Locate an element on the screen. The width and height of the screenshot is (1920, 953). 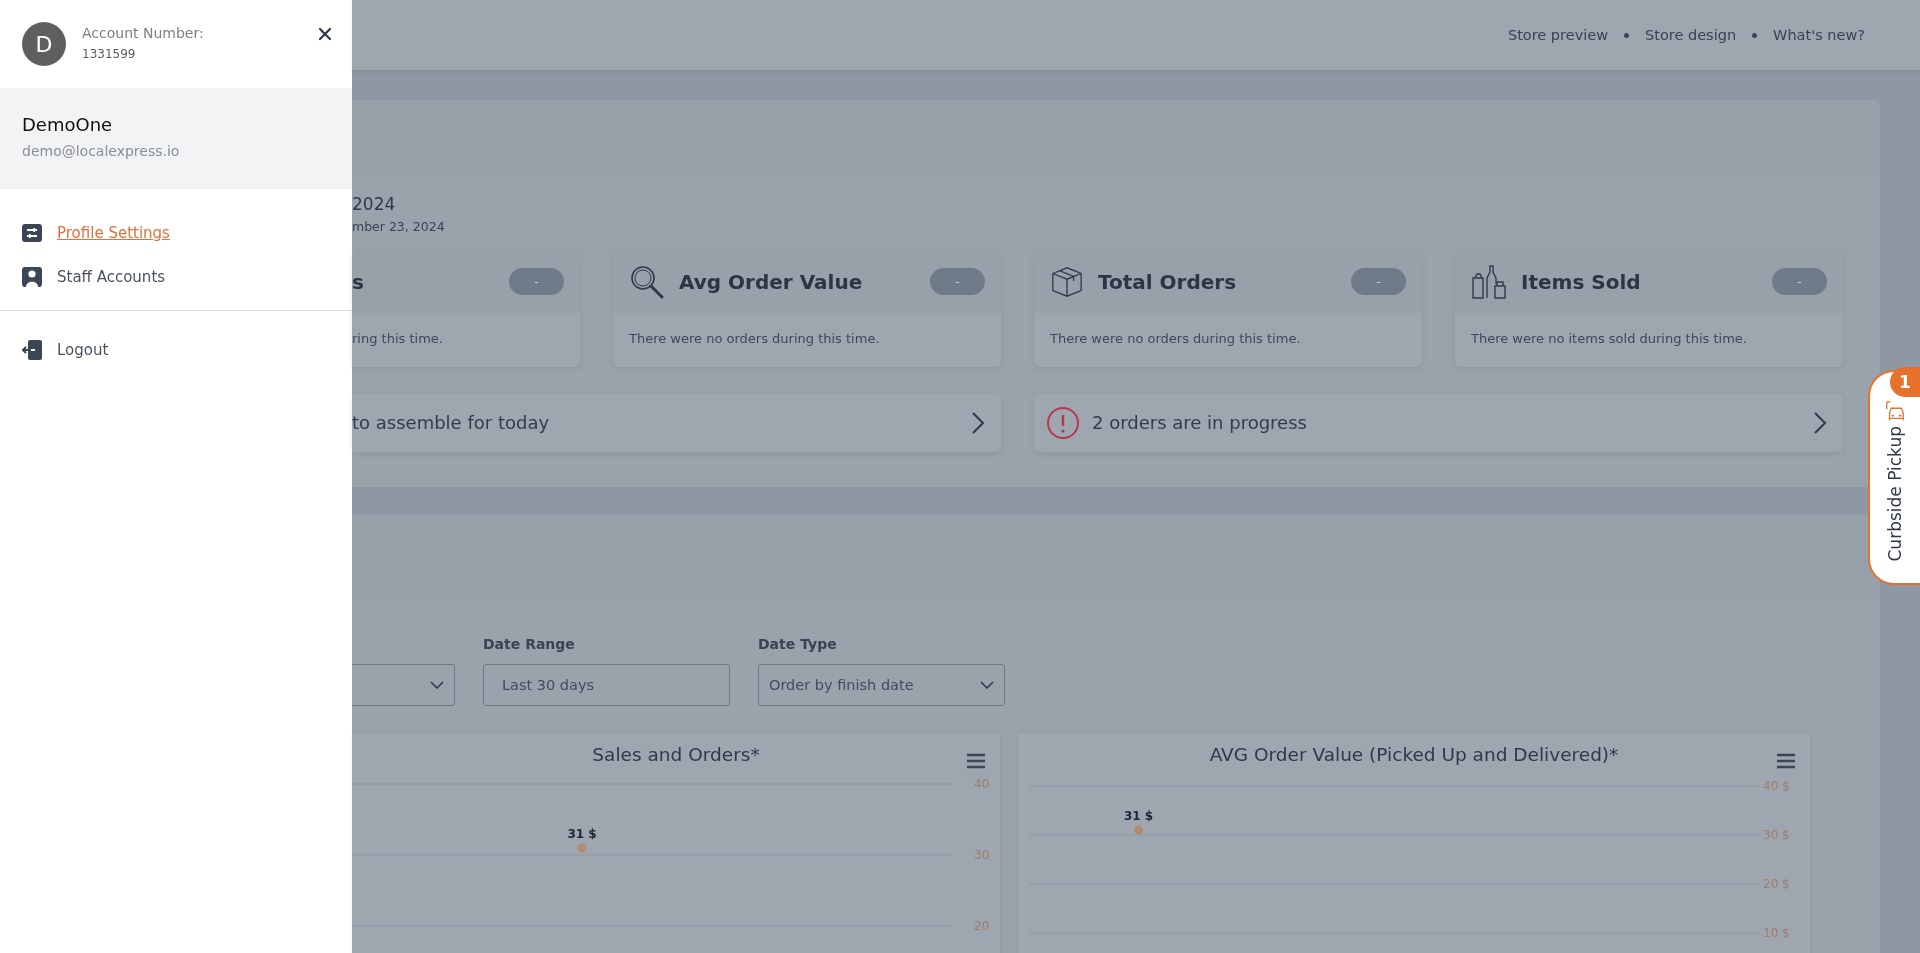
date-range-field: Last 30 days is located at coordinates (606, 685).